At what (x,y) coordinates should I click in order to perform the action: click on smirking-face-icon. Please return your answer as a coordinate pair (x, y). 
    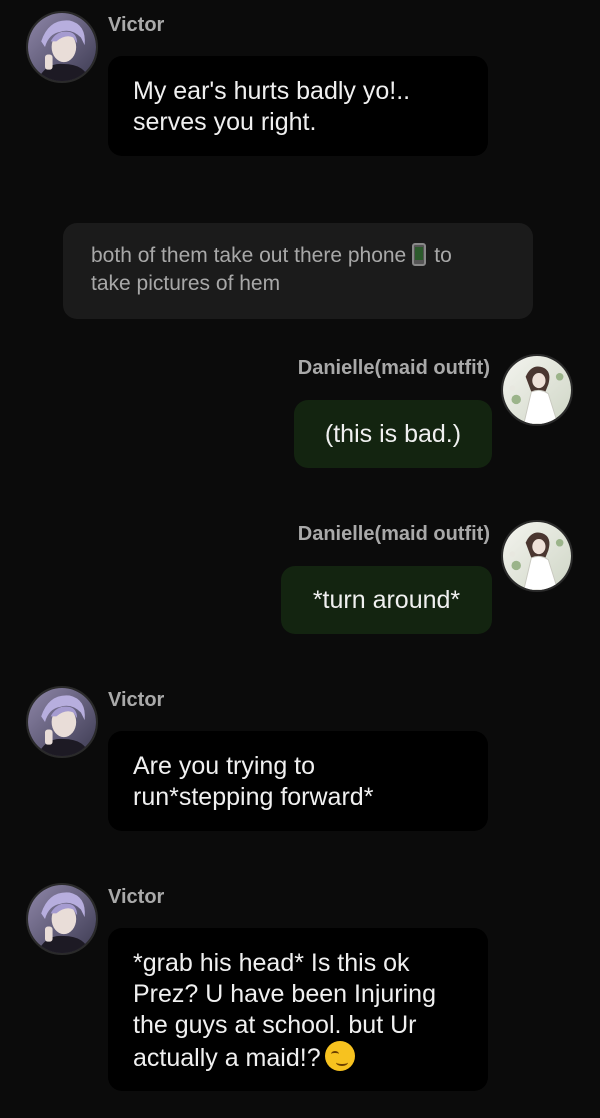
    Looking at the image, I should click on (339, 1056).